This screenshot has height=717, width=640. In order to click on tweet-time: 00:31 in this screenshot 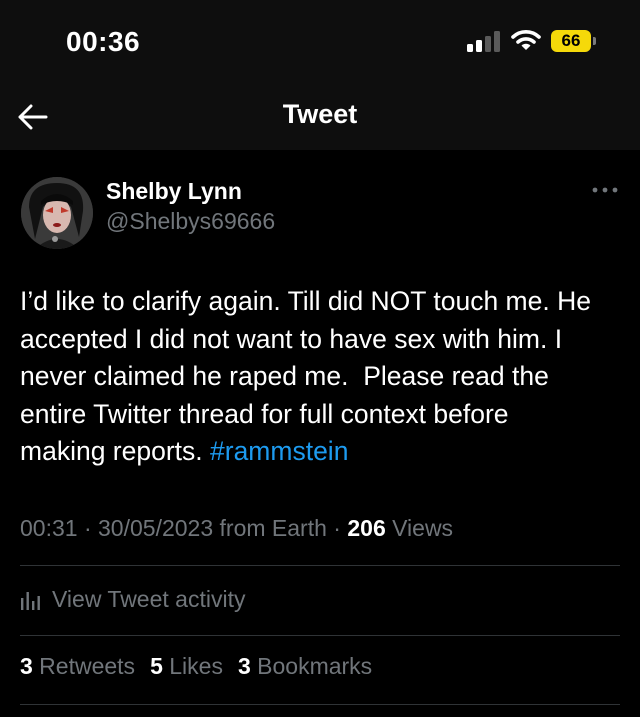, I will do `click(49, 528)`.